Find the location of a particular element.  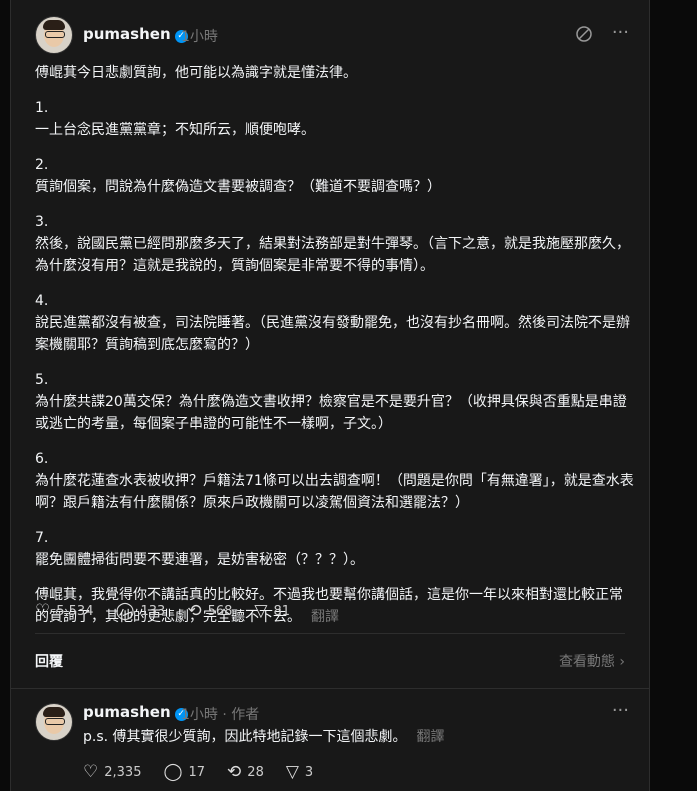

repost-count: 28 is located at coordinates (255, 772).